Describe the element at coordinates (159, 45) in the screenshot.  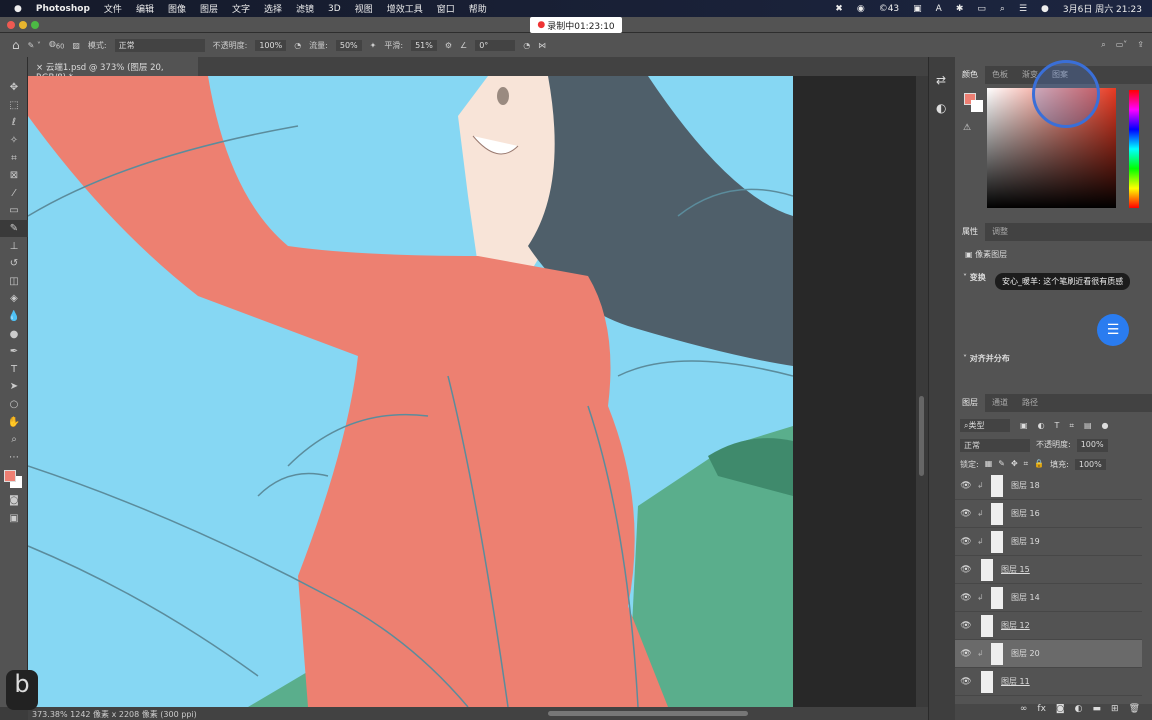
I see `mode-select: 正常` at that location.